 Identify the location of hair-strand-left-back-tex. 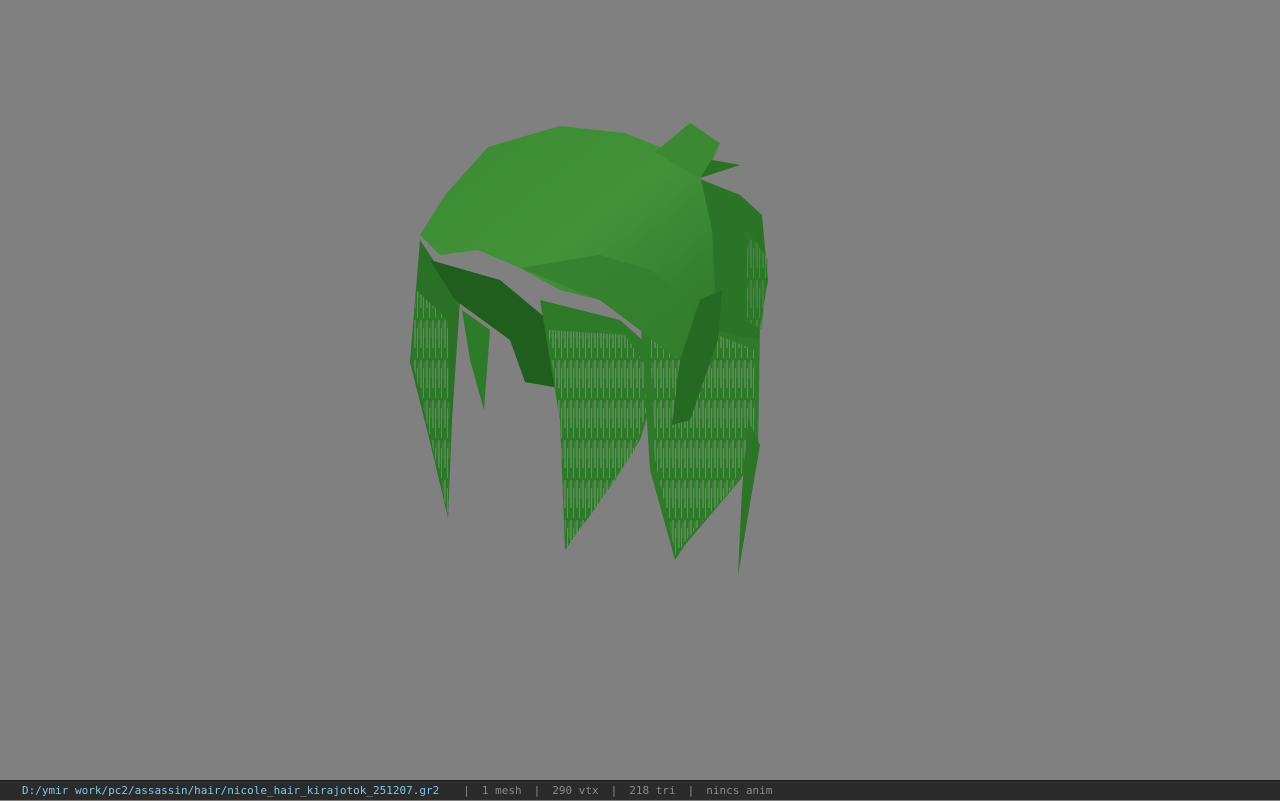
(431, 402).